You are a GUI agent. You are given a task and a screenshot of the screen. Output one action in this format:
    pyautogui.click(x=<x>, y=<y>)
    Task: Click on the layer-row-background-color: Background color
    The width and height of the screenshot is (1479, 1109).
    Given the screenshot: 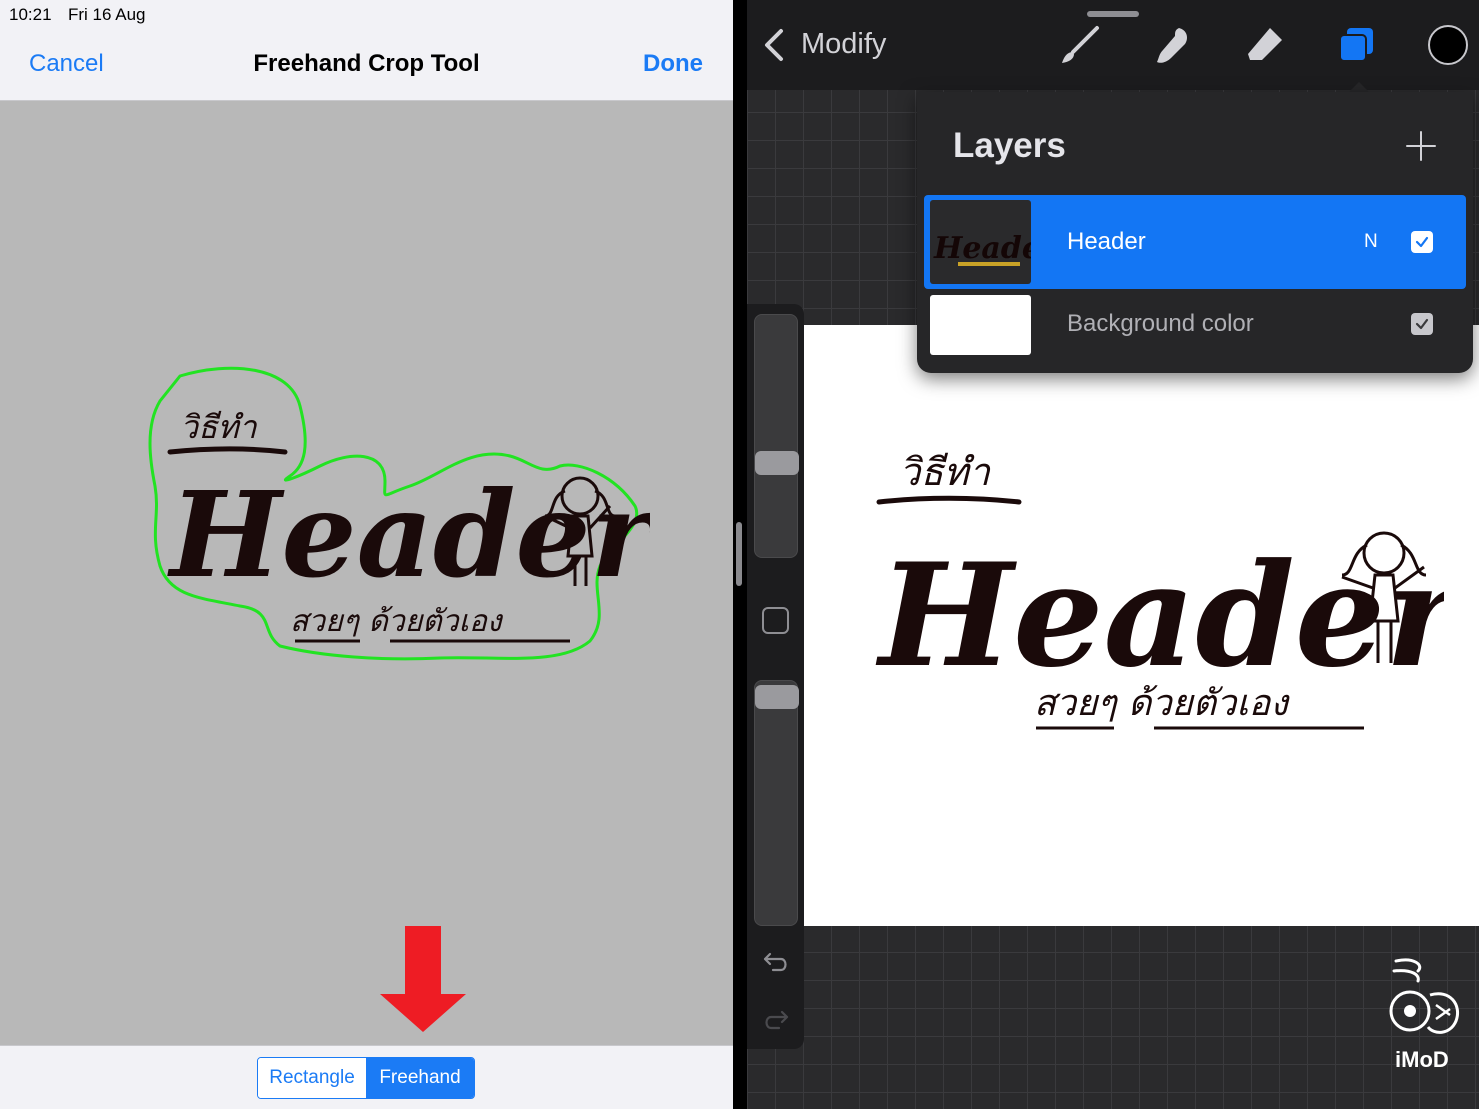 What is the action you would take?
    pyautogui.click(x=1195, y=326)
    